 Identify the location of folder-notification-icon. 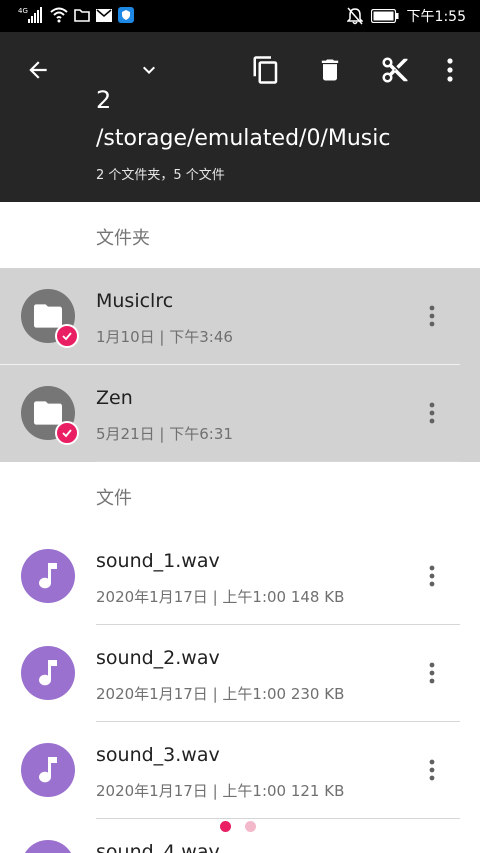
(82, 15).